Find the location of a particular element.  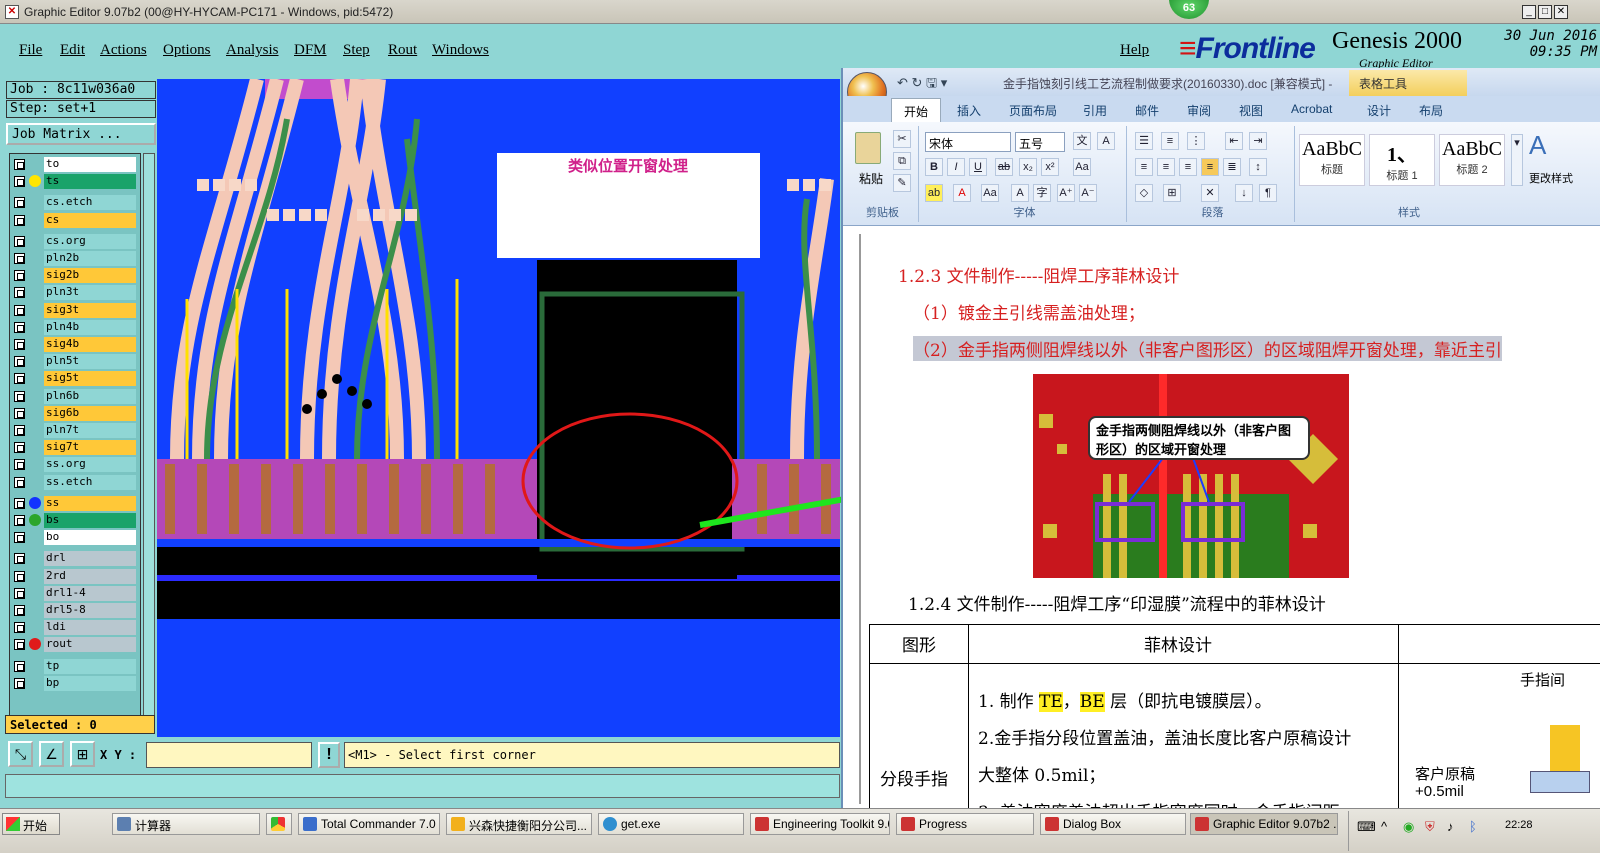

layer-affected-indicator is located at coordinates (35, 502).